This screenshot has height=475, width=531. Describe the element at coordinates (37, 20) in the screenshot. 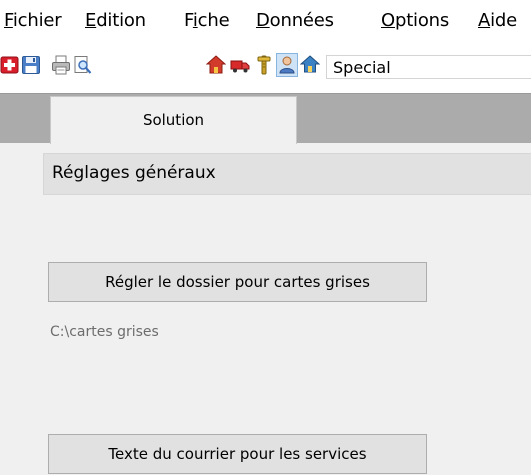

I see `menu-fichier-label: ichier` at that location.